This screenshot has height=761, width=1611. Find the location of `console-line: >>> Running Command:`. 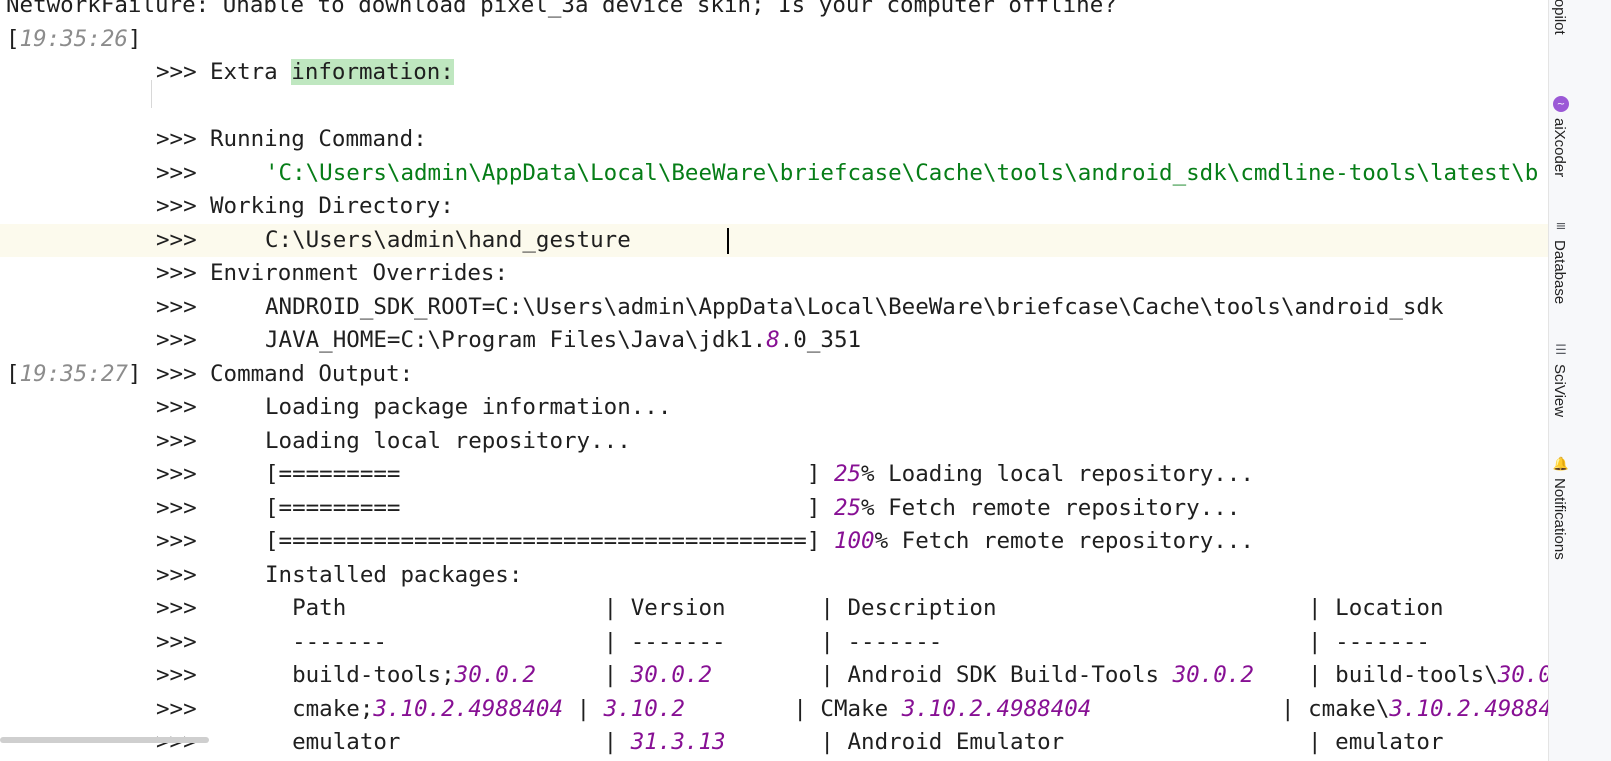

console-line: >>> Running Command: is located at coordinates (774, 140).